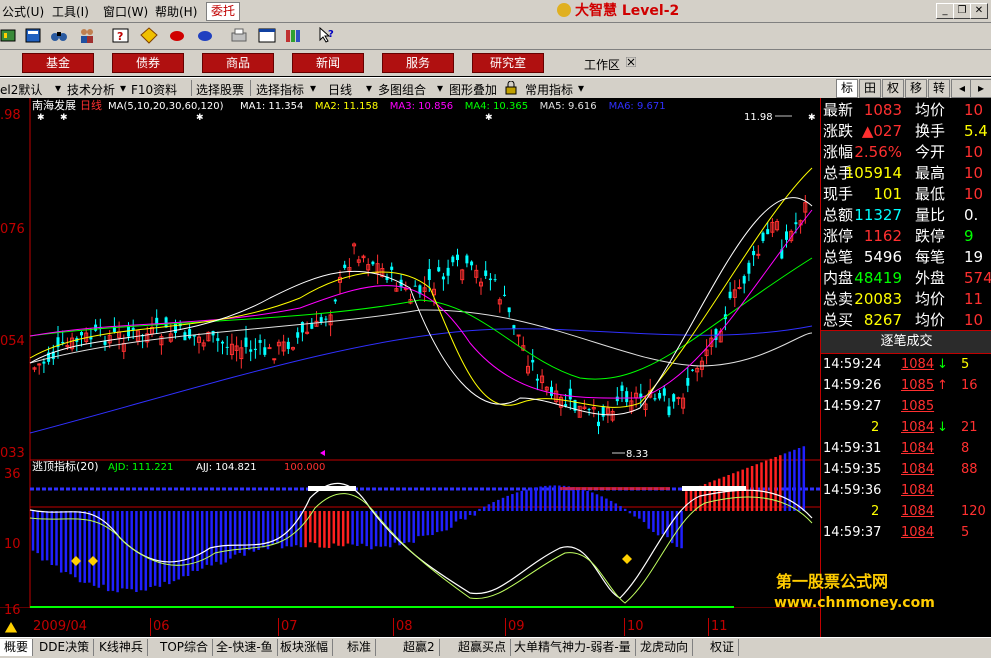 This screenshot has height=658, width=991. I want to click on tab-super-win2: 超赢2, so click(419, 647).